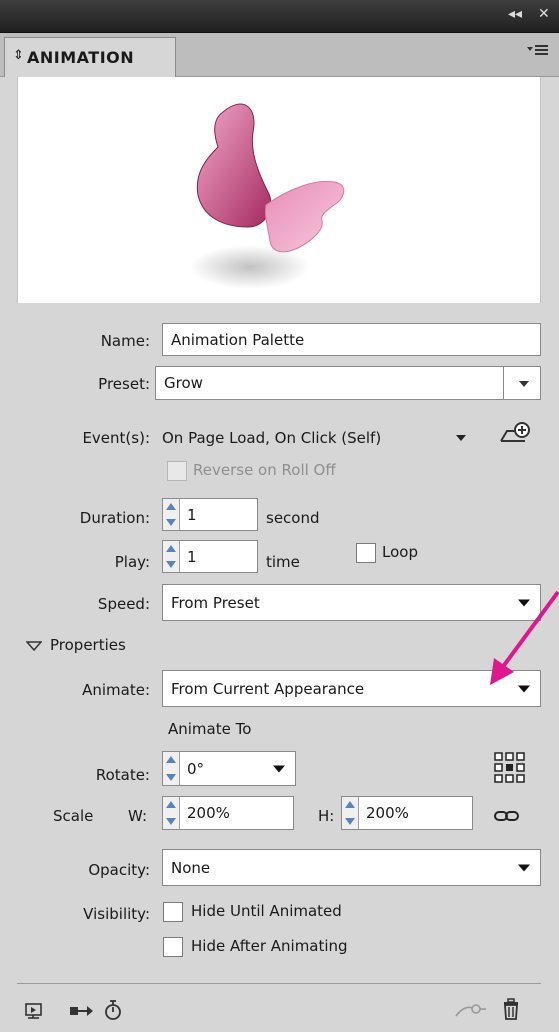  What do you see at coordinates (171, 514) in the screenshot?
I see `duration-stepper-arrows` at bounding box center [171, 514].